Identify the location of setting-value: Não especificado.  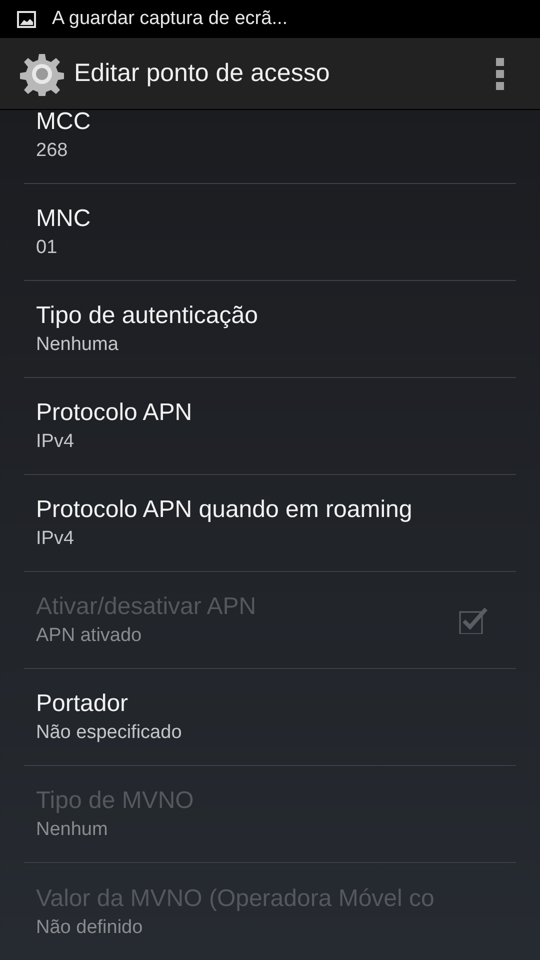
(109, 733).